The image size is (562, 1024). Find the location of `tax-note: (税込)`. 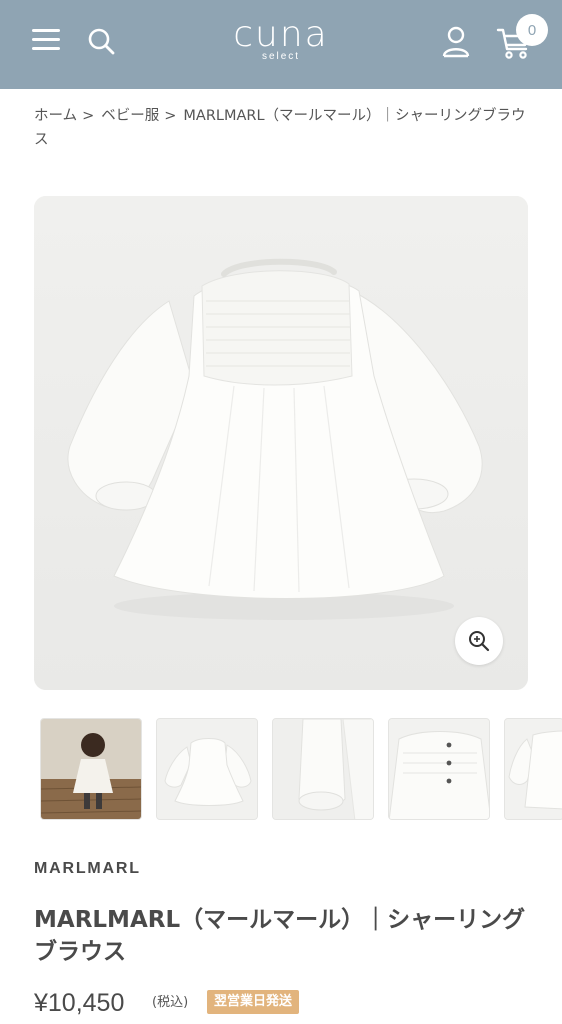

tax-note: (税込) is located at coordinates (170, 1002).